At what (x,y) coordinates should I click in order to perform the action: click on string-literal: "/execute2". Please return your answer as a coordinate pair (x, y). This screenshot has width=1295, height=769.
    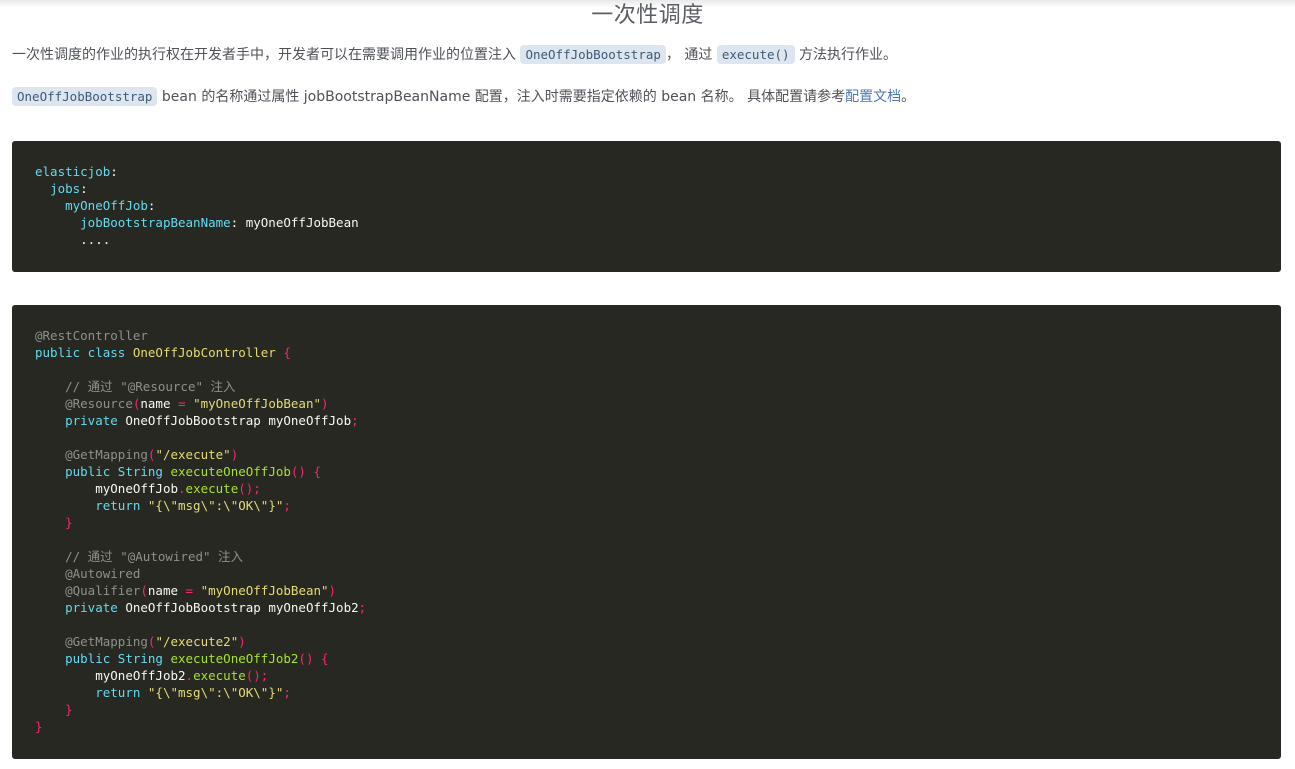
    Looking at the image, I should click on (196, 641).